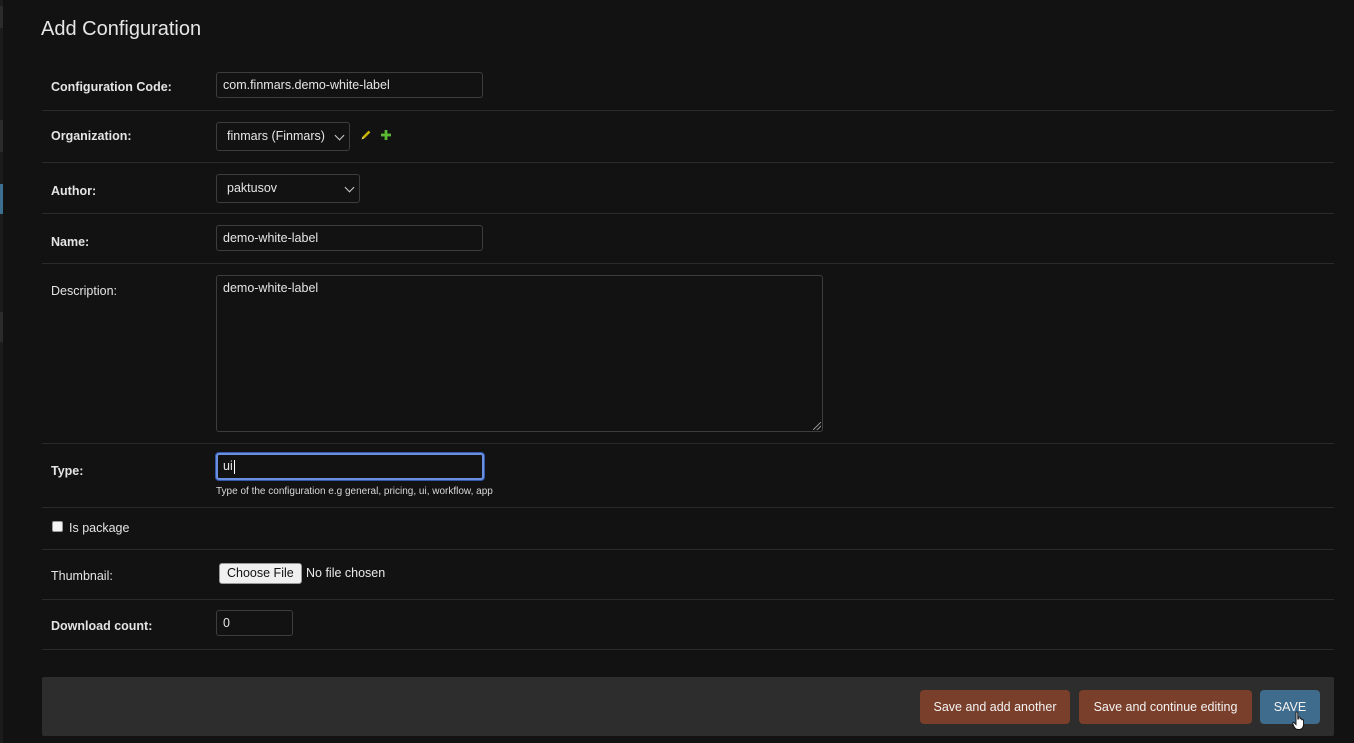 Image resolution: width=1354 pixels, height=743 pixels. What do you see at coordinates (67, 471) in the screenshot?
I see `type-label: Type:` at bounding box center [67, 471].